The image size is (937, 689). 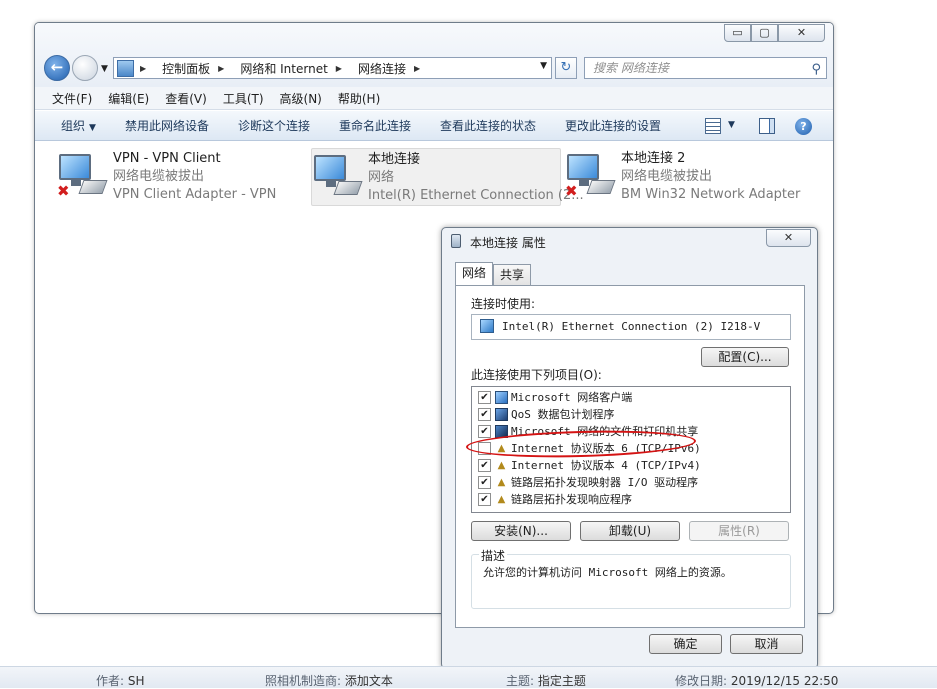 What do you see at coordinates (484, 465) in the screenshot?
I see `checkbox-ipv4: ✔` at bounding box center [484, 465].